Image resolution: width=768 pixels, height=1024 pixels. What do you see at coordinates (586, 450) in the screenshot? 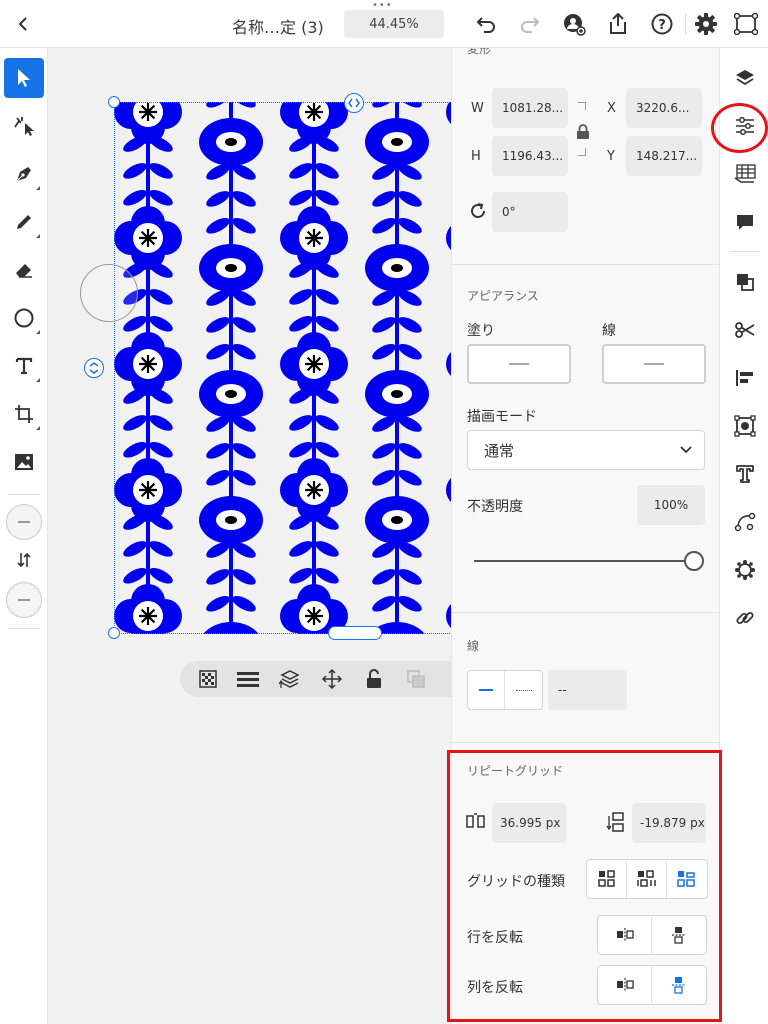
I see `blend-mode-dropdown: 通常` at bounding box center [586, 450].